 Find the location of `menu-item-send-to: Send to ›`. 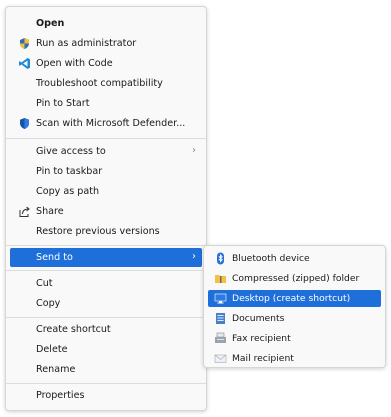

menu-item-send-to: Send to › is located at coordinates (106, 257).